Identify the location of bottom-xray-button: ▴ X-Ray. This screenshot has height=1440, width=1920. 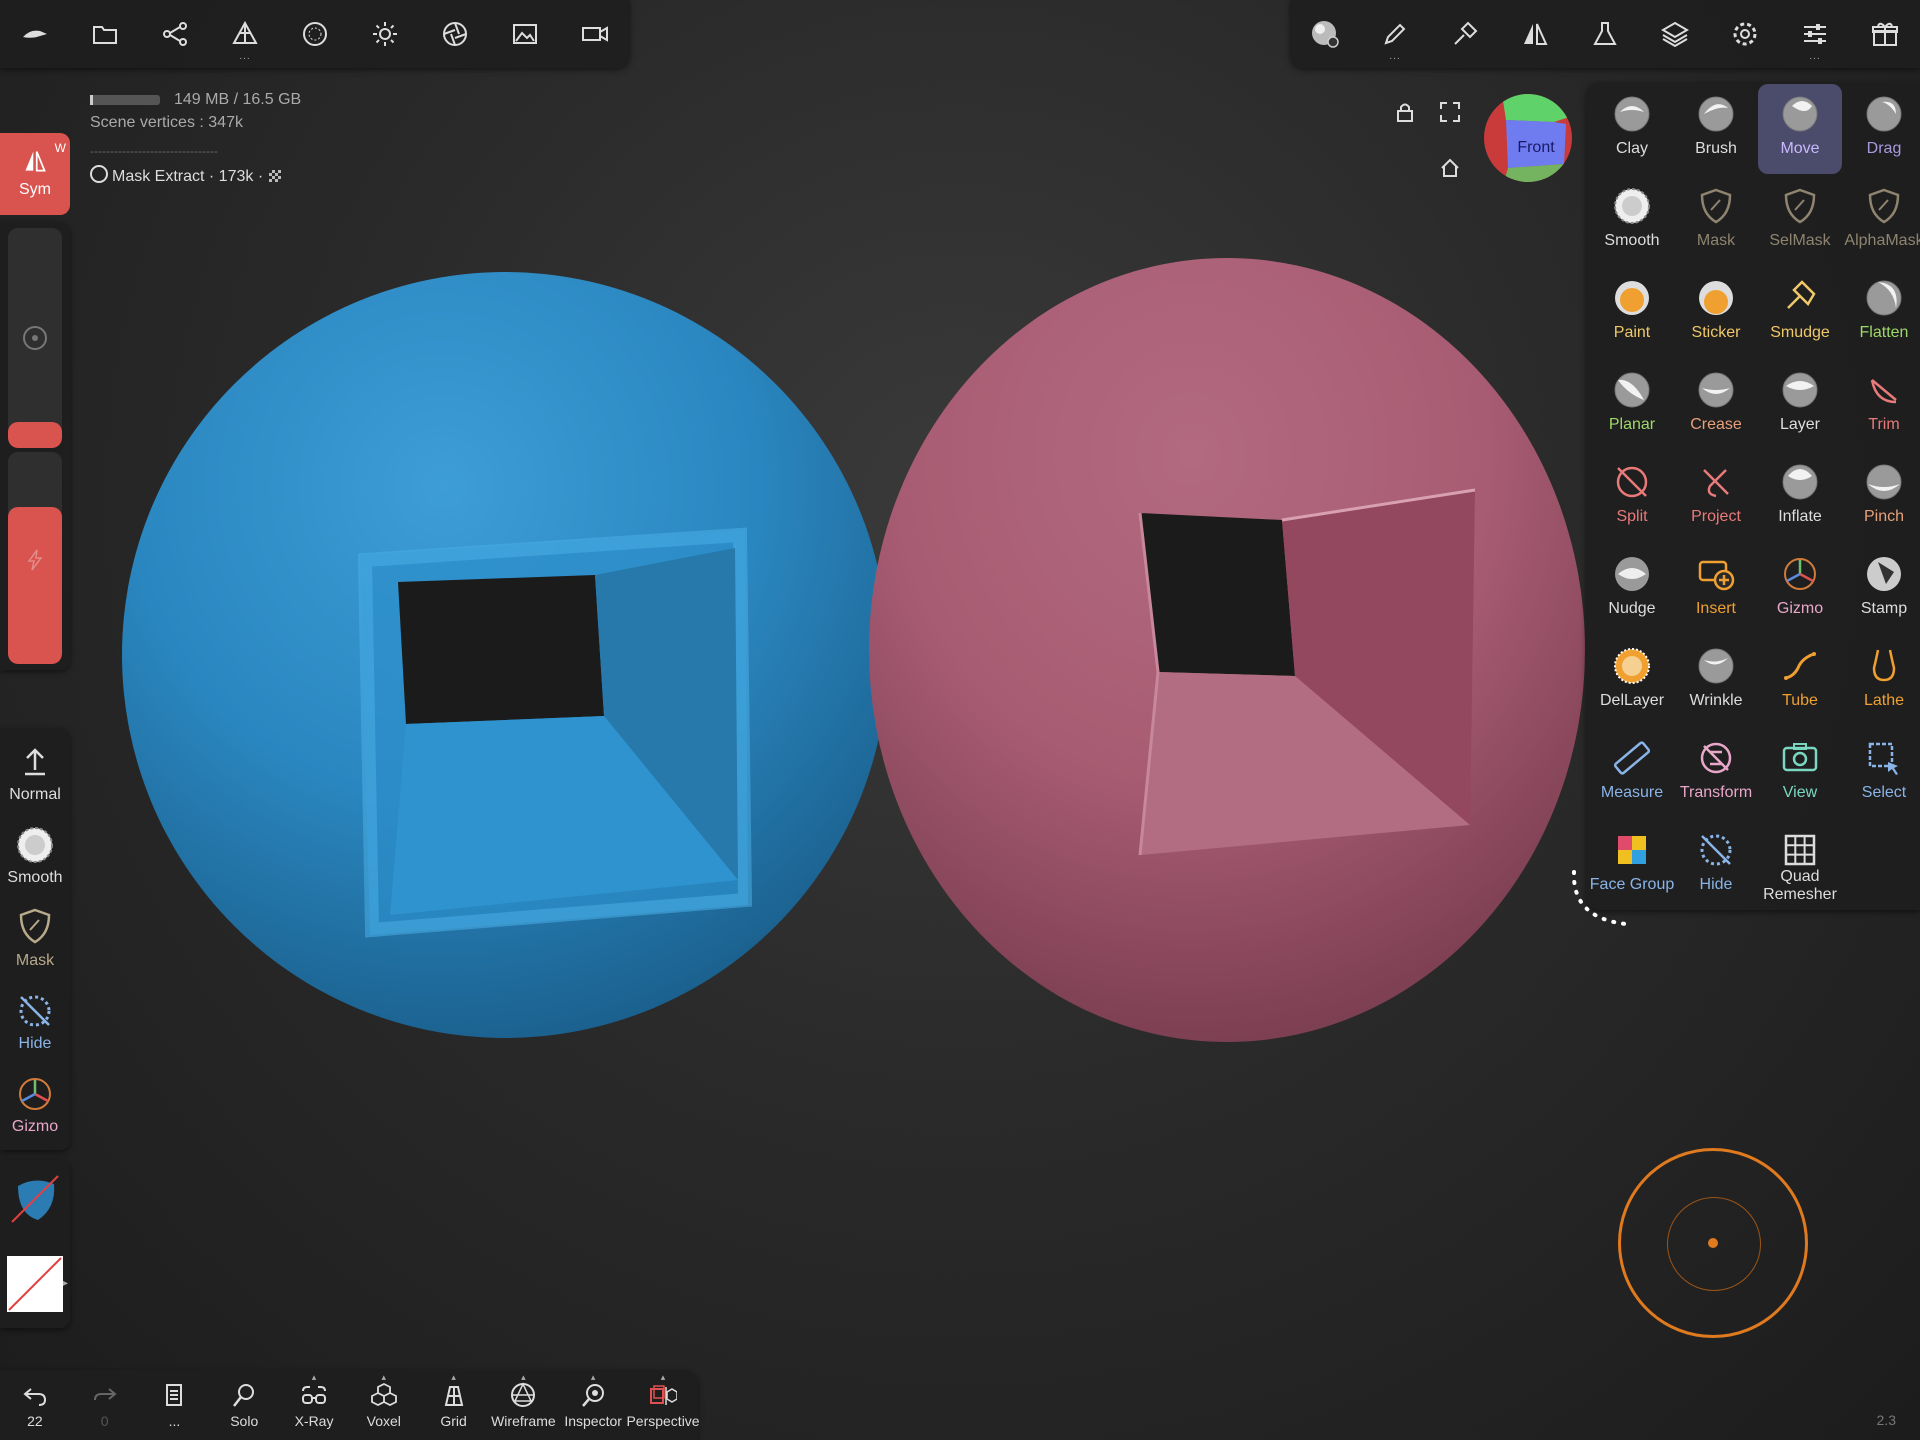
(314, 1405).